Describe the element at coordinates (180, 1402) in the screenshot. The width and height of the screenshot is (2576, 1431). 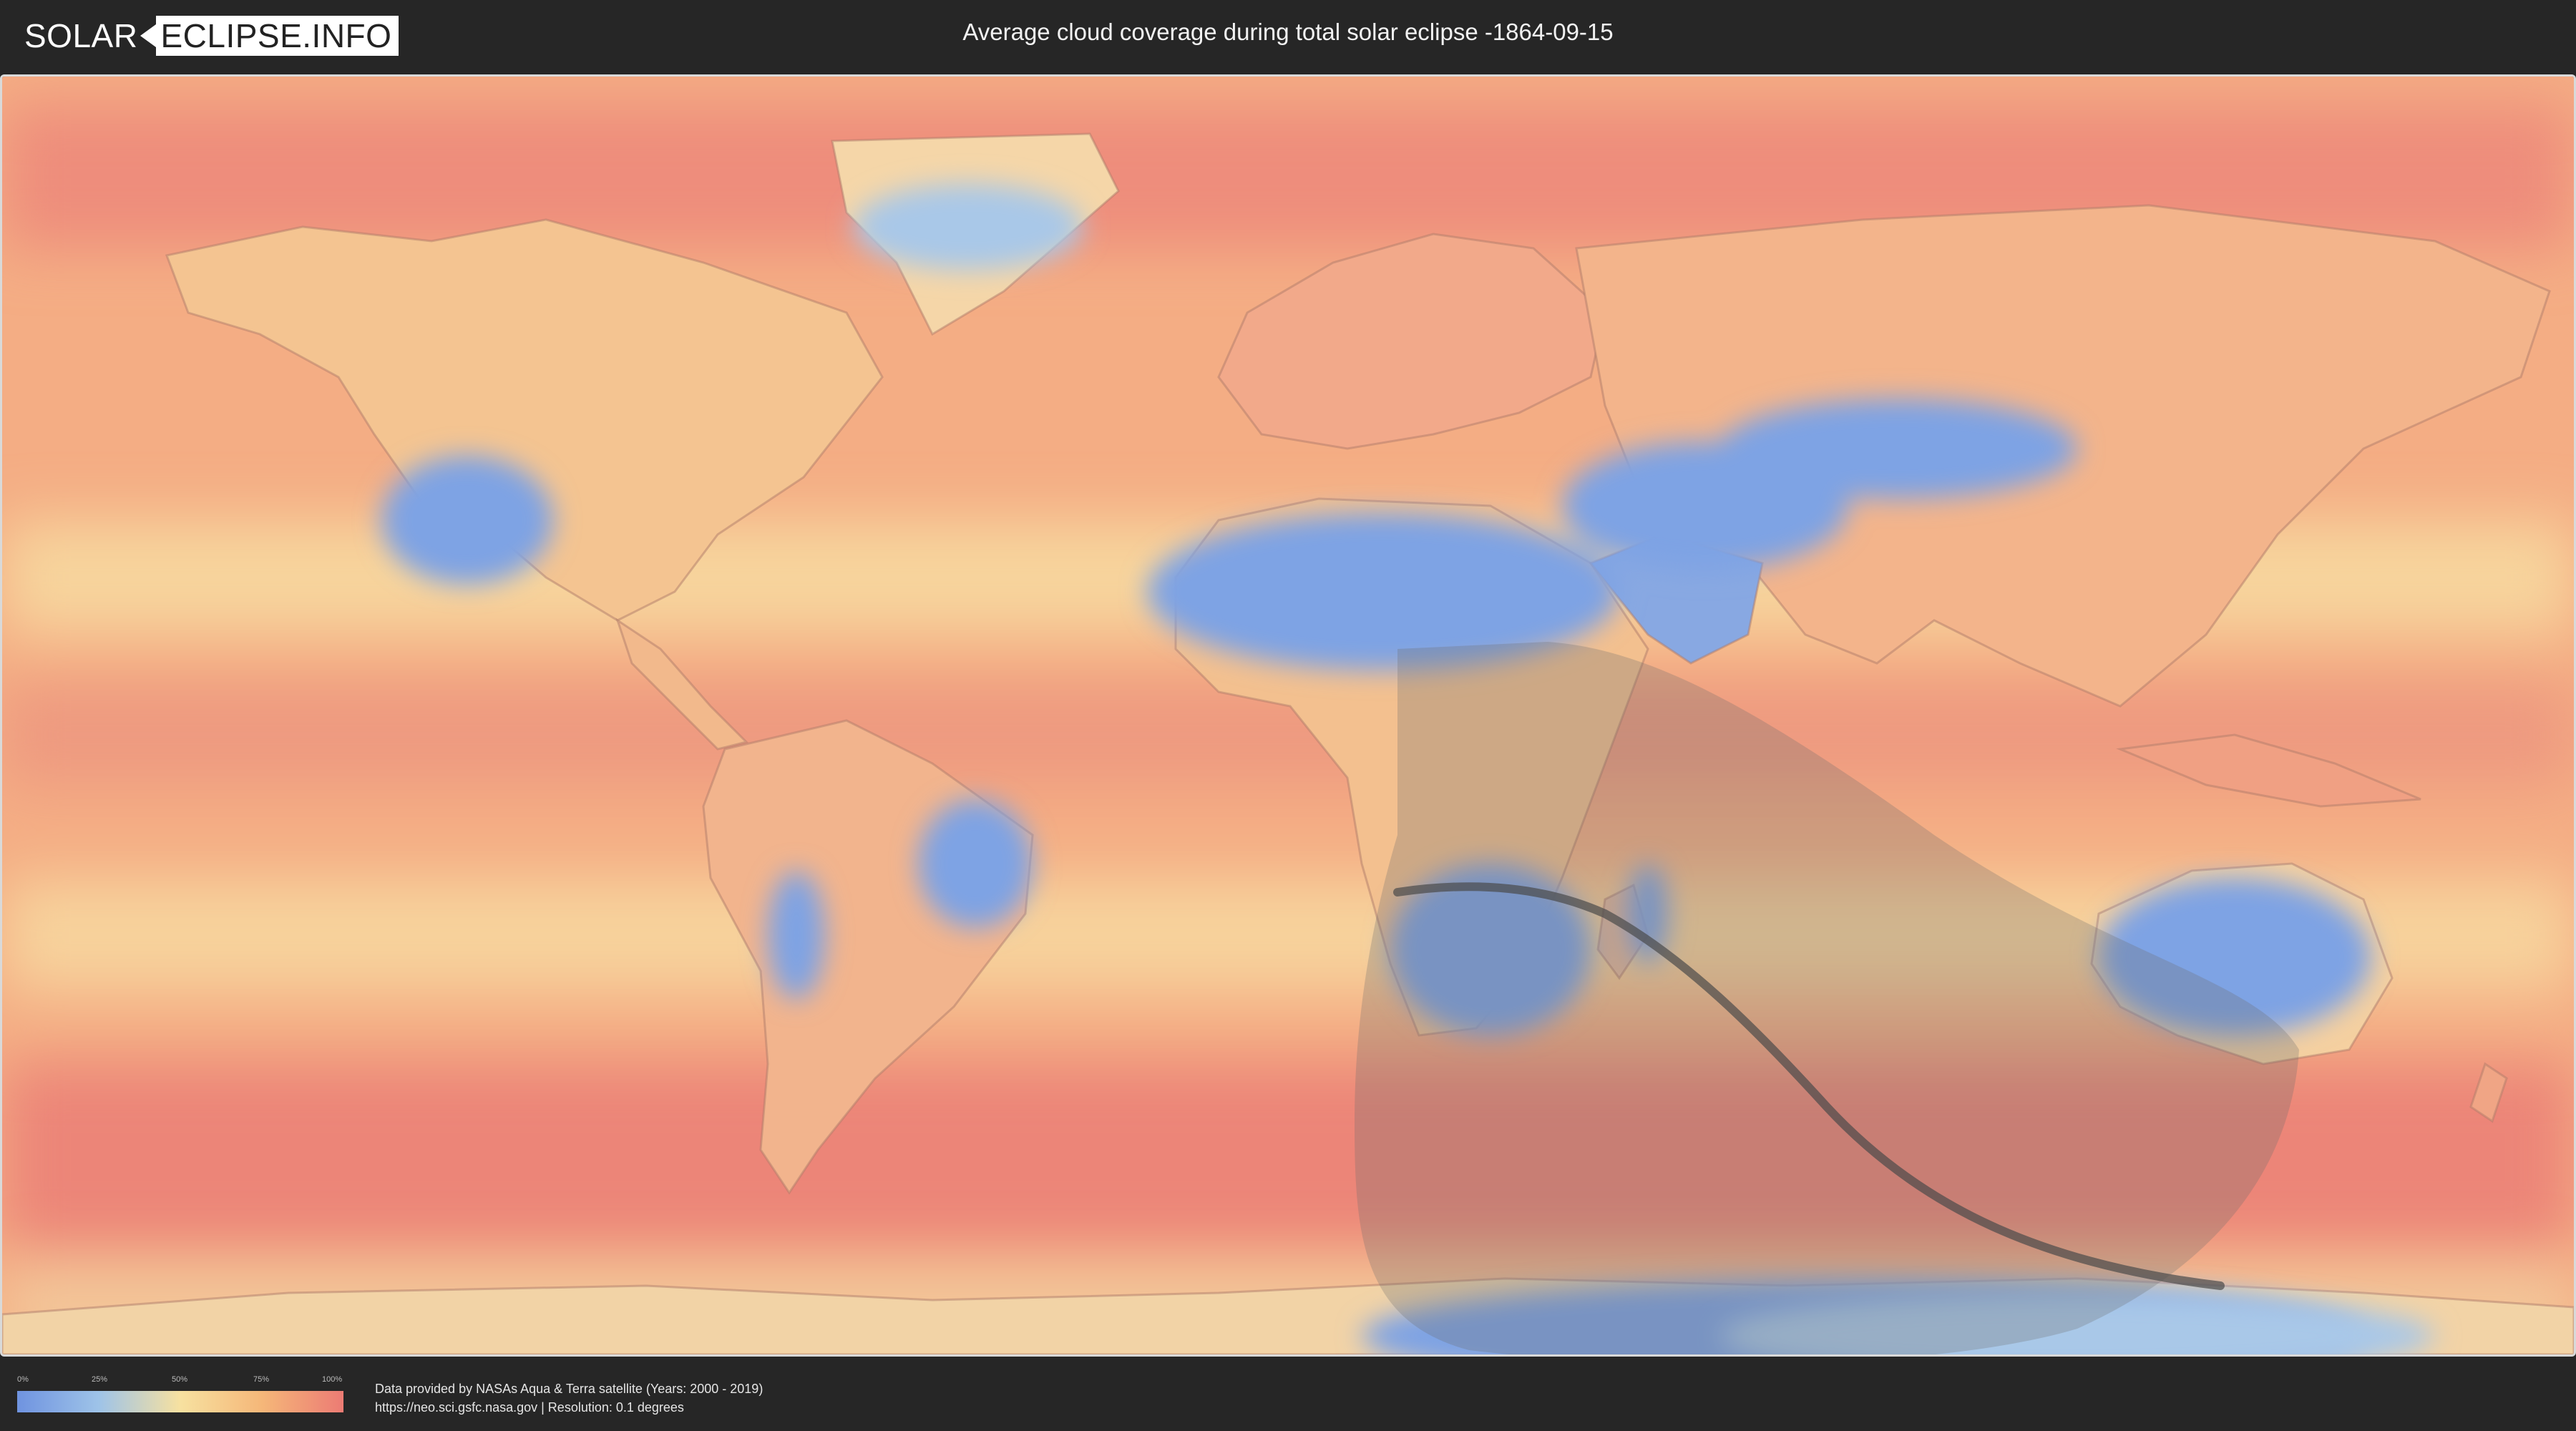
I see `legend-color-bar` at that location.